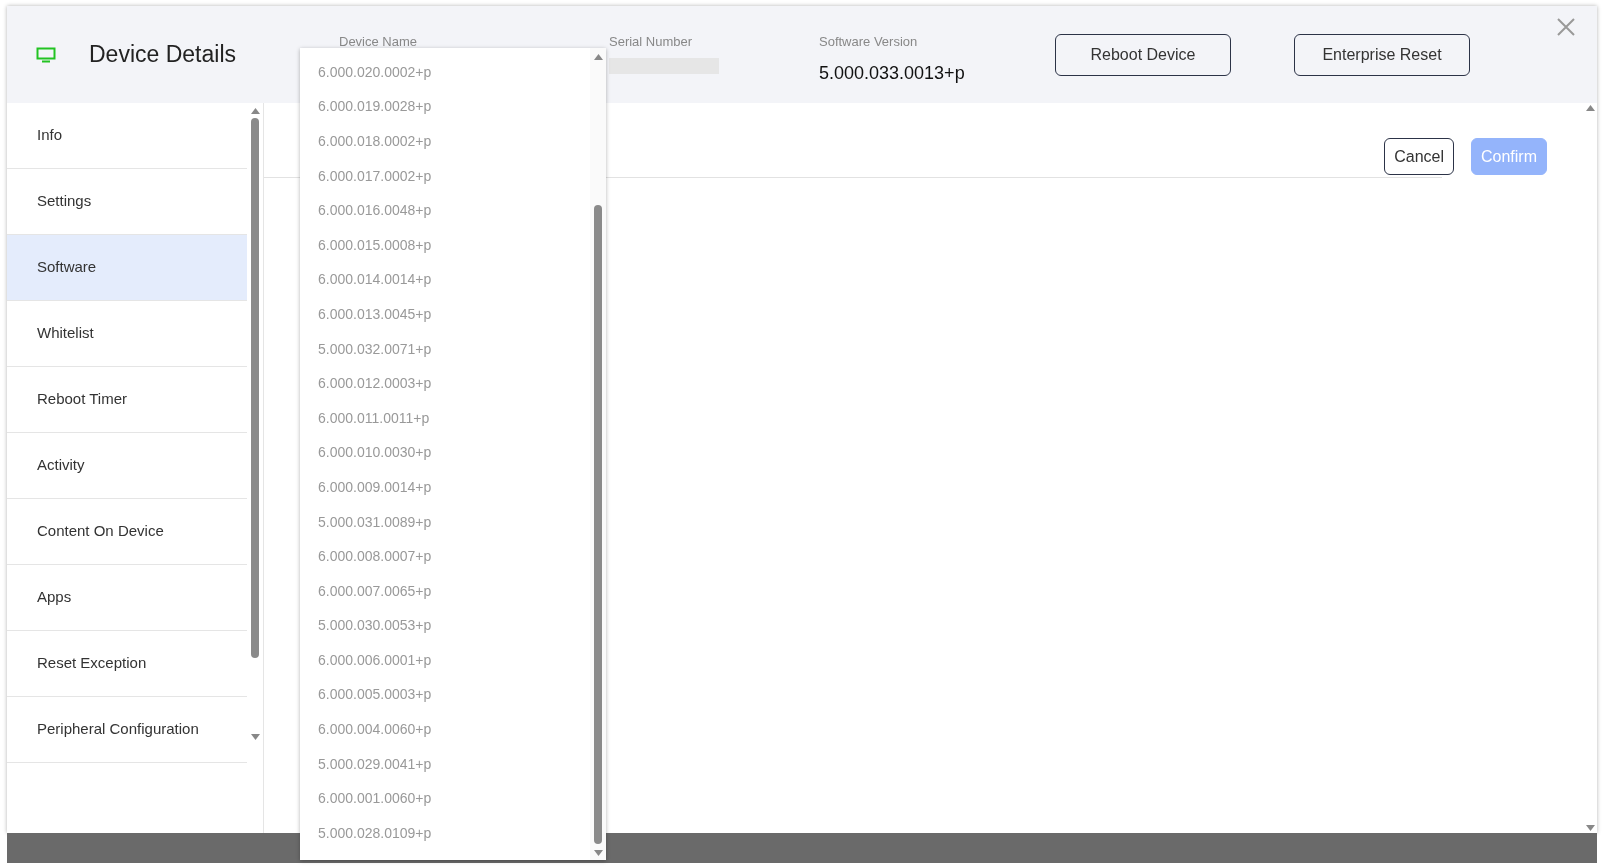 This screenshot has width=1604, height=866. I want to click on dropdown-option: 6.000.006.0001+p, so click(445, 660).